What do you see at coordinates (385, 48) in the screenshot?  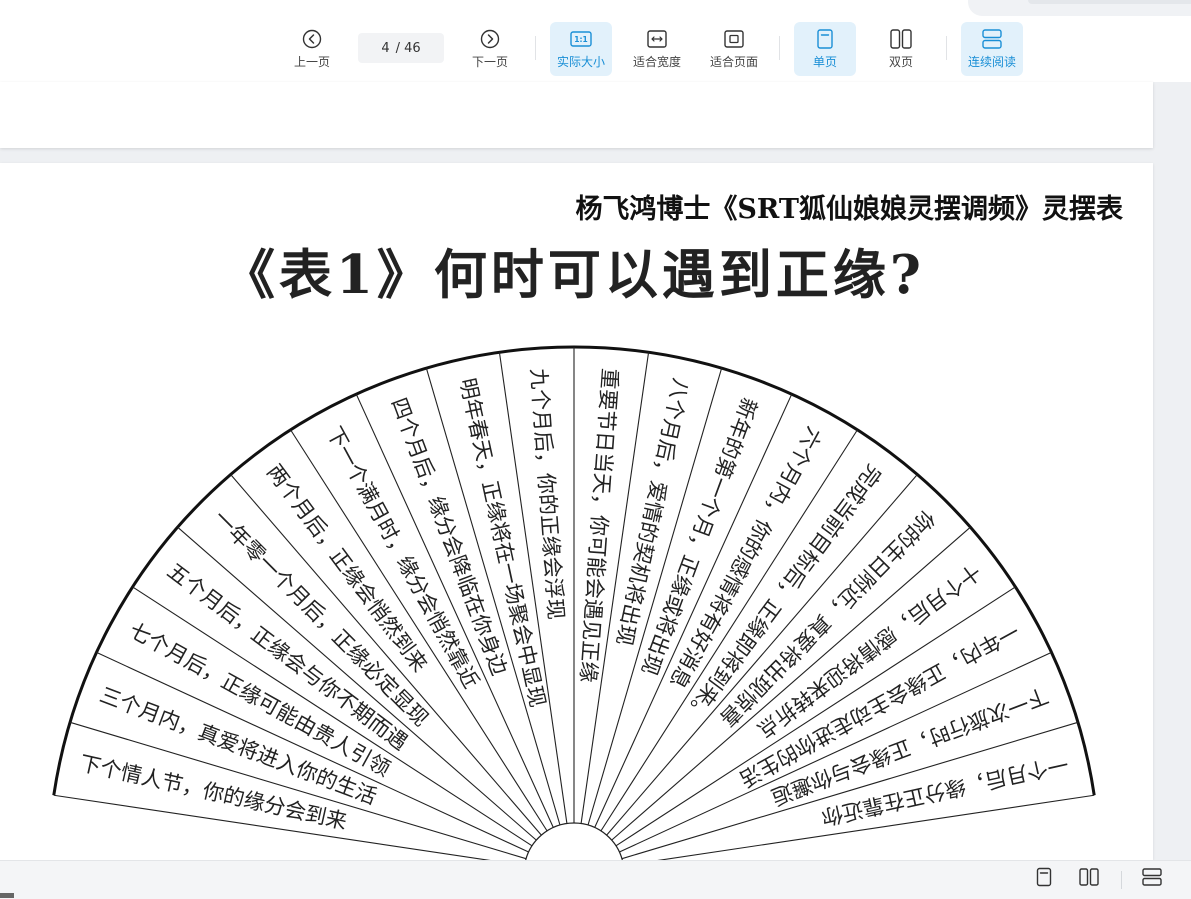 I see `current-page-number: 4` at bounding box center [385, 48].